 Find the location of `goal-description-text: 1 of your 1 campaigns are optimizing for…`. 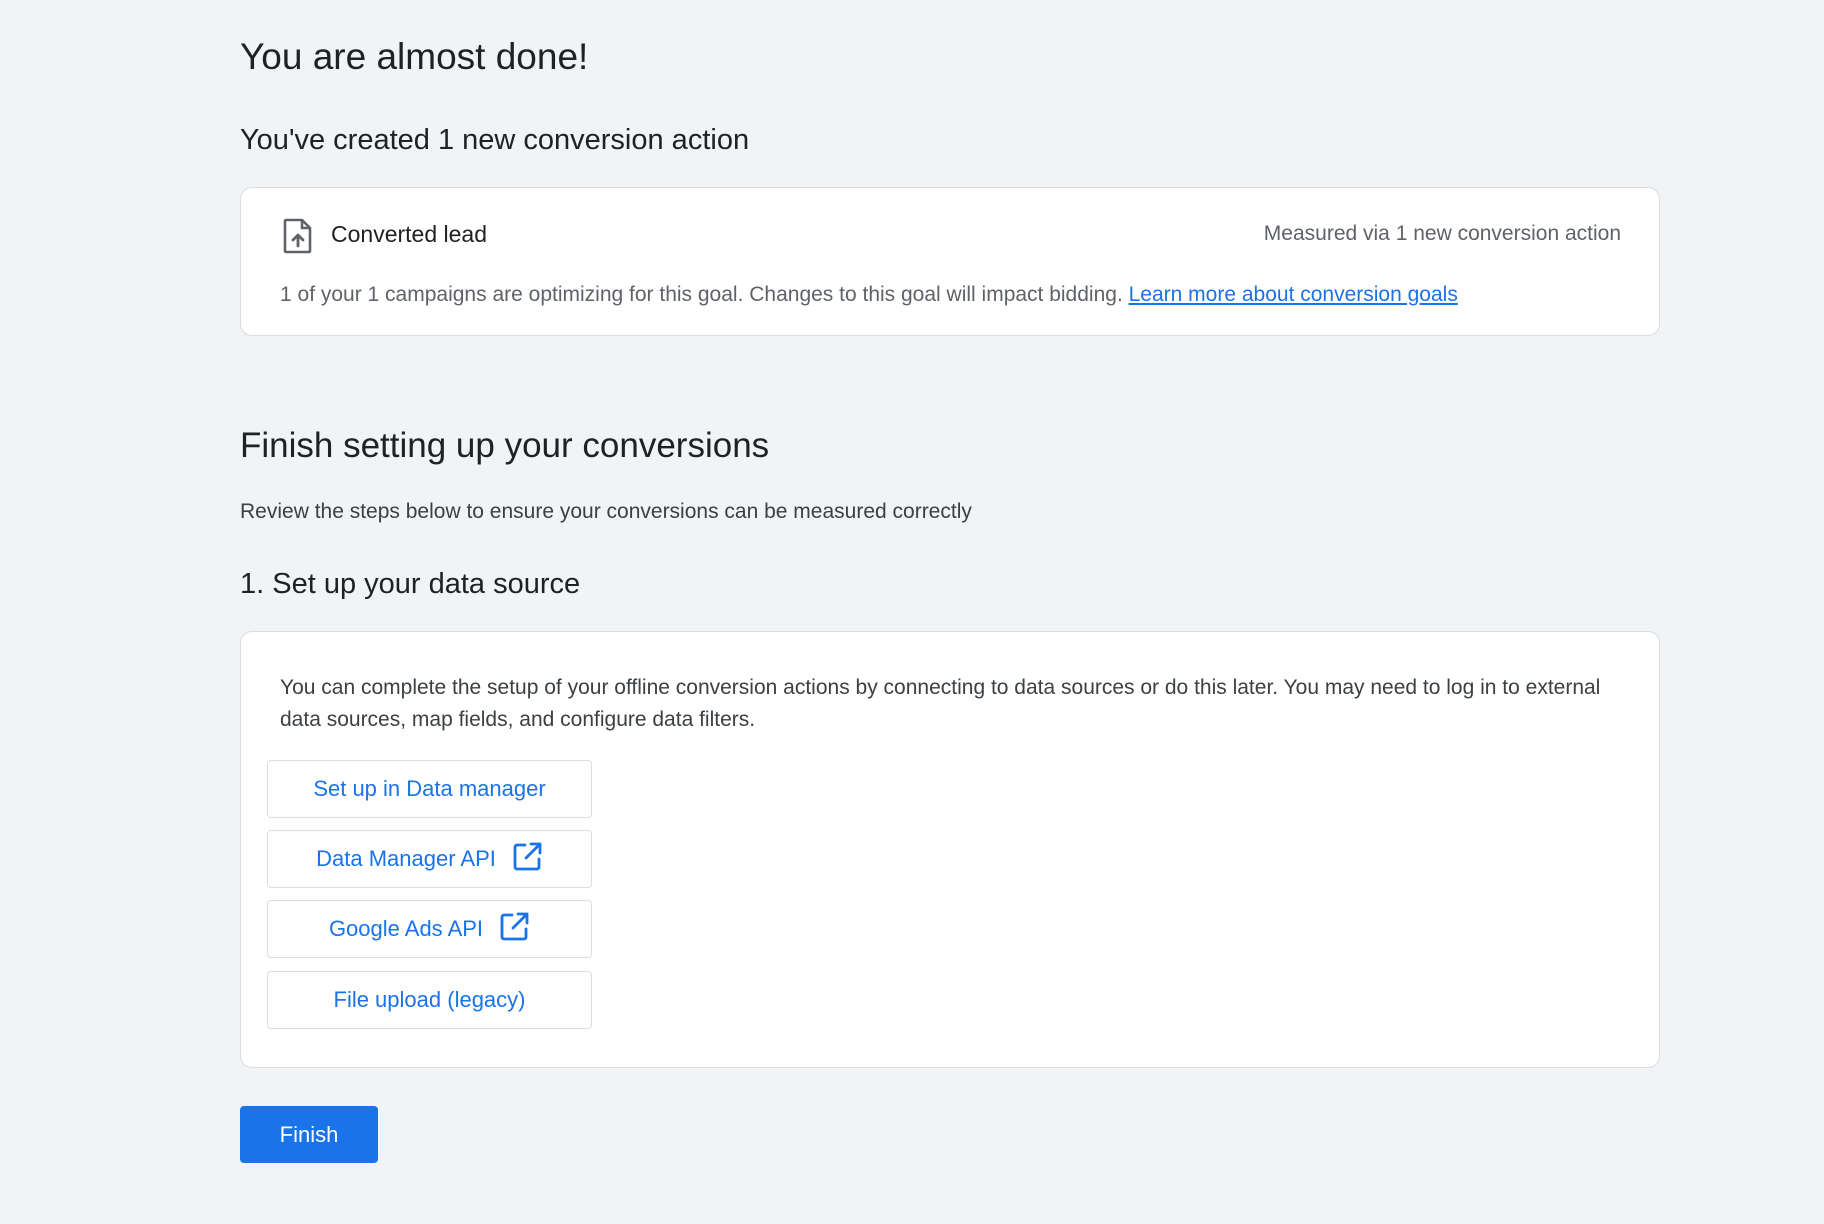

goal-description-text: 1 of your 1 campaigns are optimizing for… is located at coordinates (701, 294).